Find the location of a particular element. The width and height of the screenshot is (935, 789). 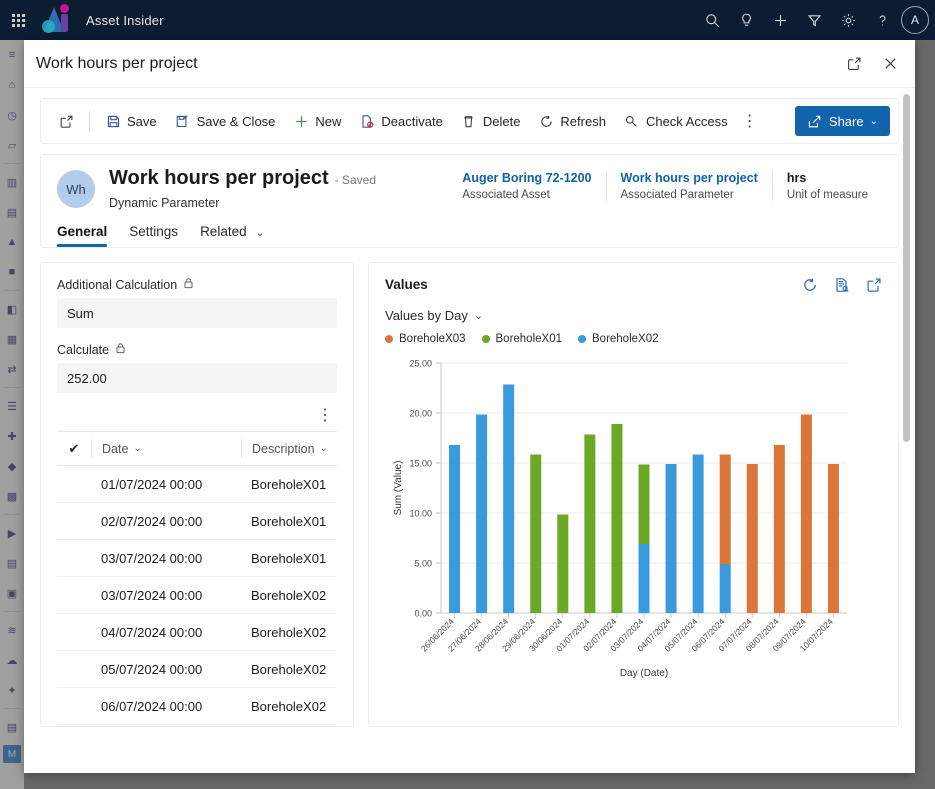

delete-button: Delete is located at coordinates (491, 121).